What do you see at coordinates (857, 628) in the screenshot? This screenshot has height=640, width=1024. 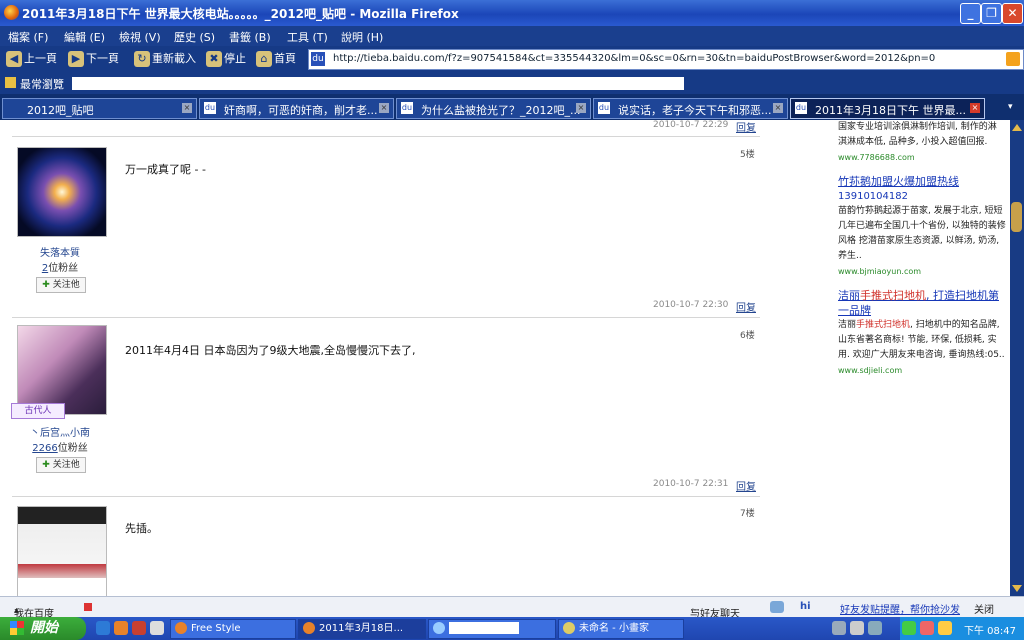 I see `tray-help-icon` at bounding box center [857, 628].